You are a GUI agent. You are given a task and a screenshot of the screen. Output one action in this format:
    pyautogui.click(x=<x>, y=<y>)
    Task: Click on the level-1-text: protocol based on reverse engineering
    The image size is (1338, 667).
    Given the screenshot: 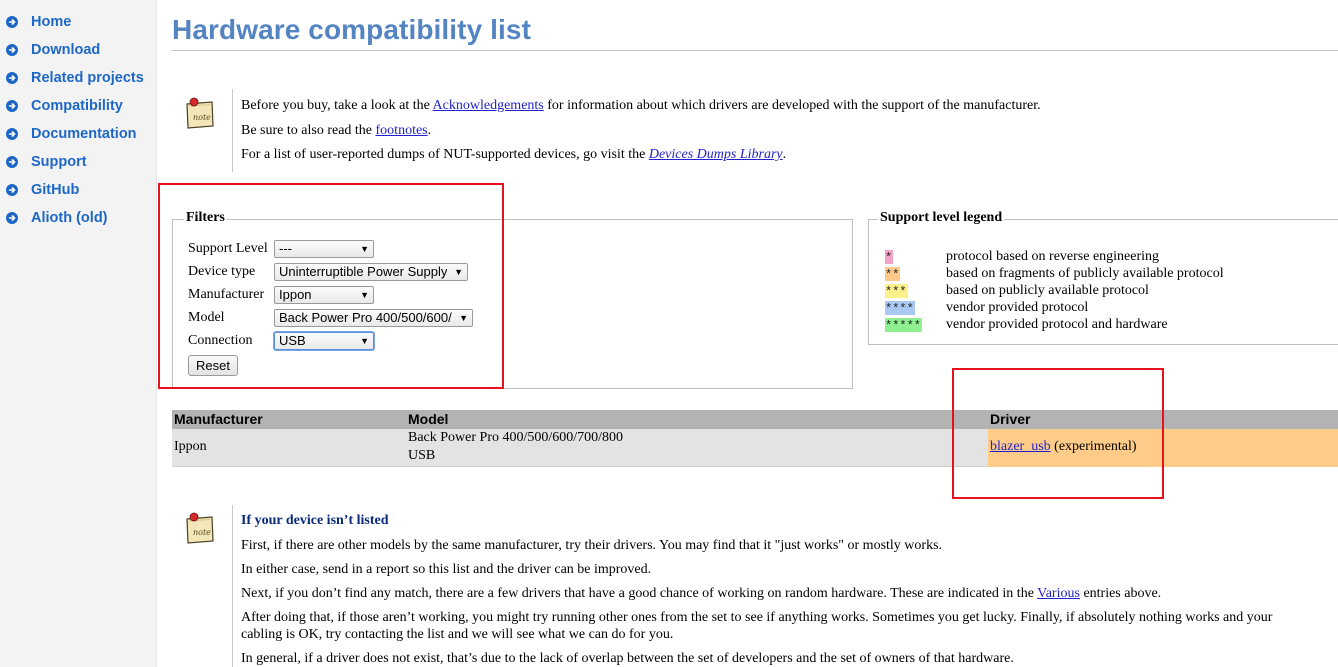 What is the action you would take?
    pyautogui.click(x=1053, y=256)
    